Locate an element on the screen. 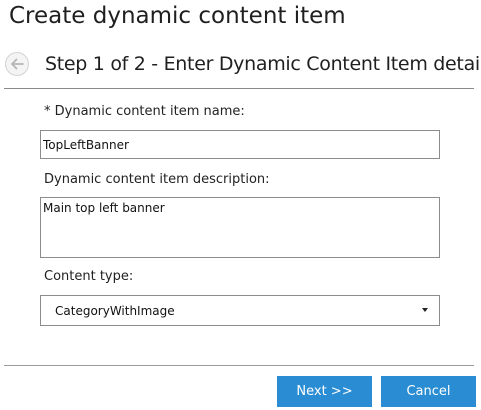  dialog-title: Create dynamic content item is located at coordinates (177, 16).